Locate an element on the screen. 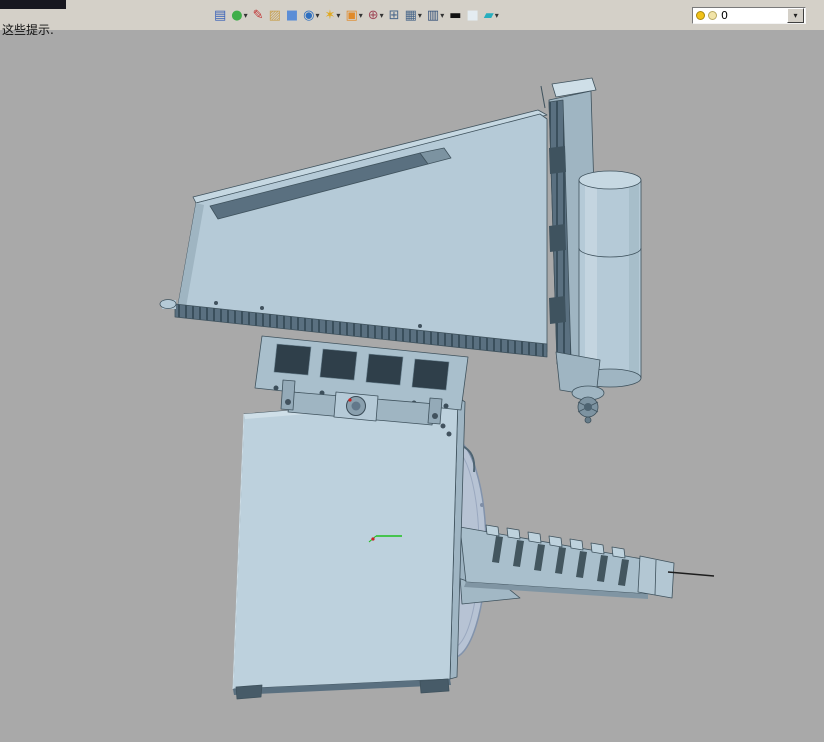 The image size is (824, 742). window-corner-fragment is located at coordinates (33, 4).